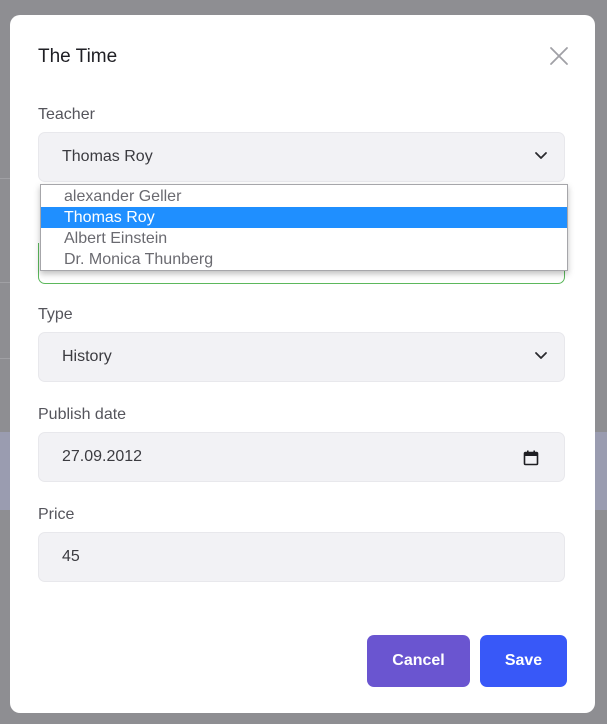 The height and width of the screenshot is (724, 607). I want to click on calendar-icon, so click(531, 458).